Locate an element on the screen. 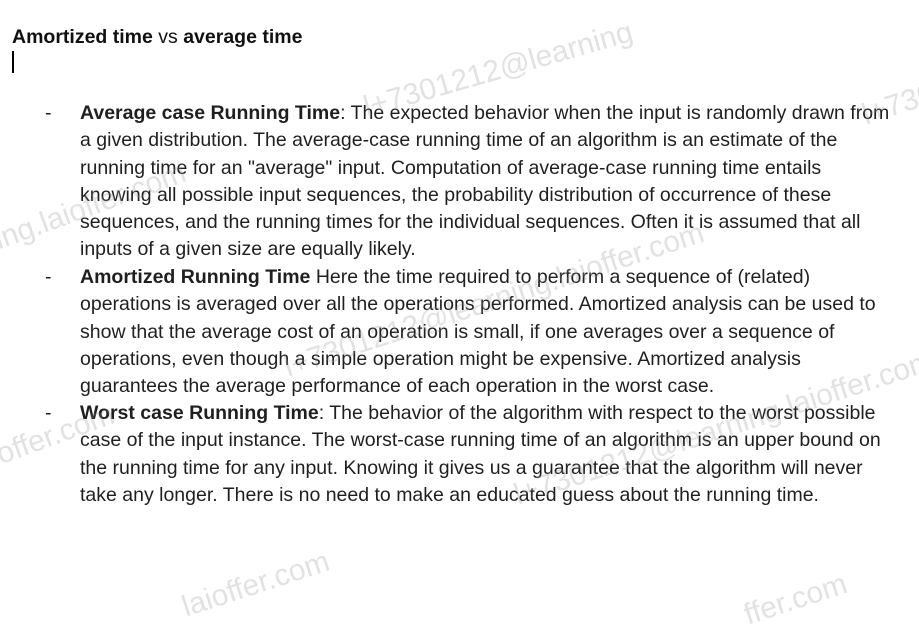 The image size is (919, 632). title-term-amortized: Amortized time is located at coordinates (82, 37).